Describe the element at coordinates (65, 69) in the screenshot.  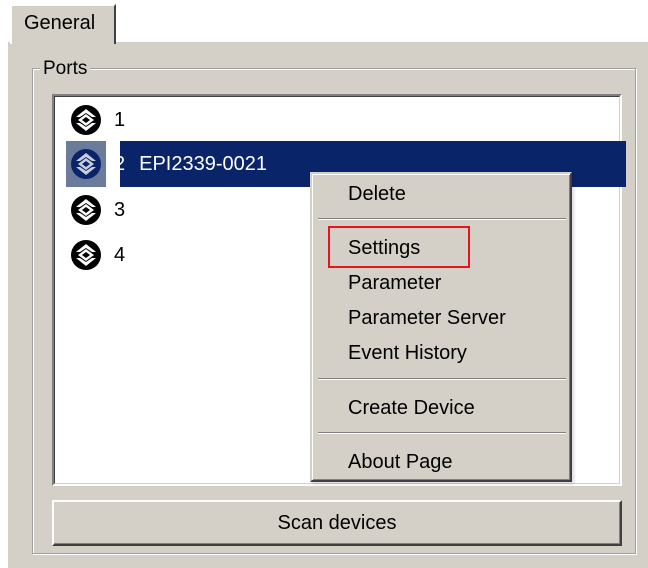
I see `ports-group-title: Ports` at that location.